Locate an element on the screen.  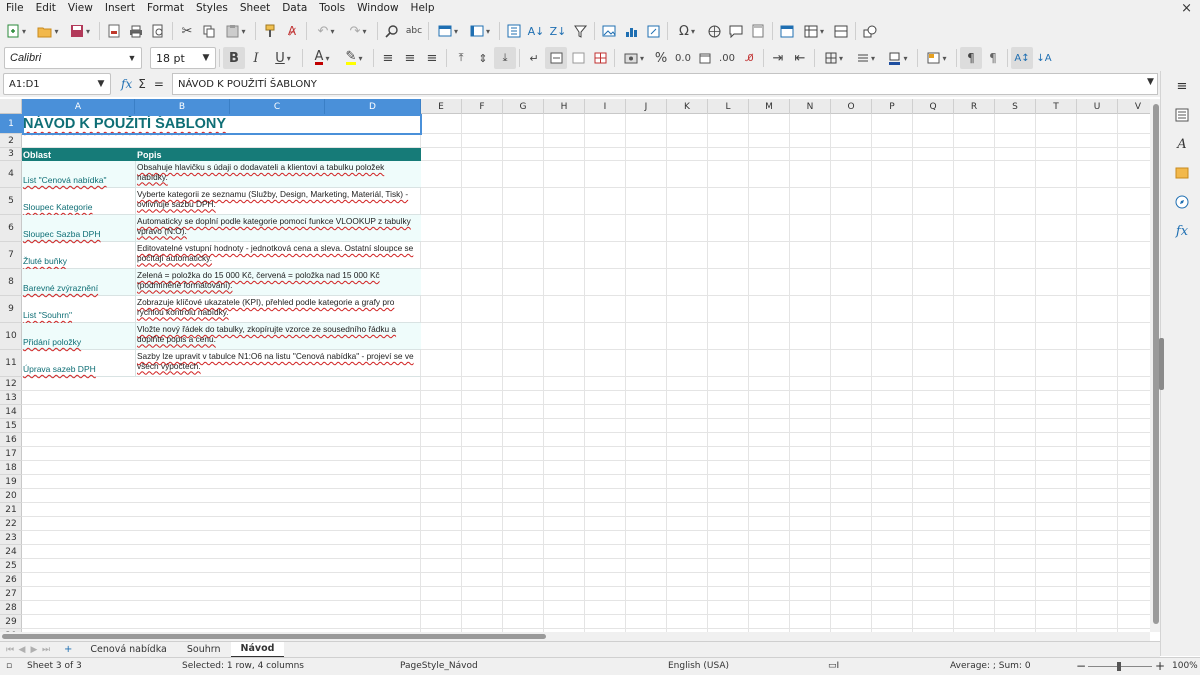
row-header: 5 is located at coordinates (11, 201).